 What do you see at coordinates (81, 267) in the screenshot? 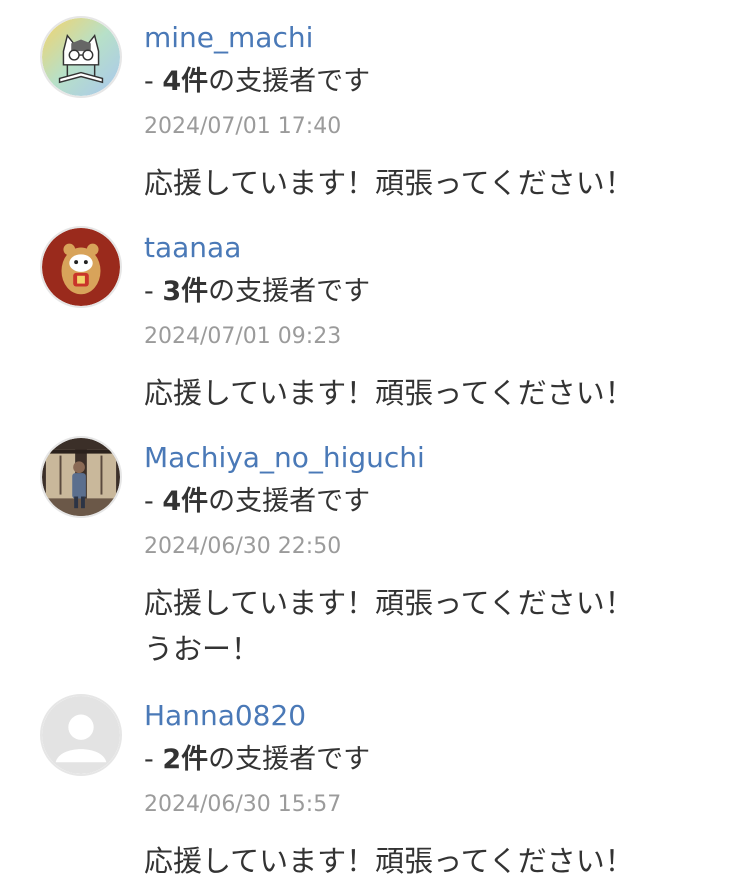
I see `daruma-avatar-icon` at bounding box center [81, 267].